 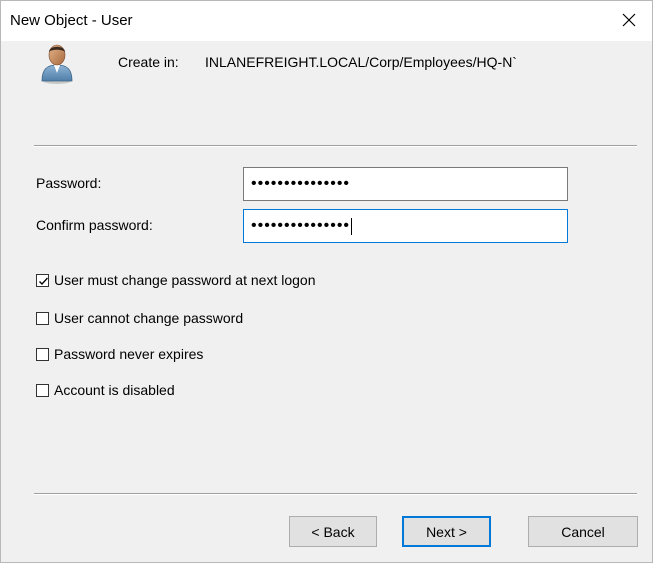 I want to click on option-cannot-change-password: User cannot change password, so click(x=139, y=318).